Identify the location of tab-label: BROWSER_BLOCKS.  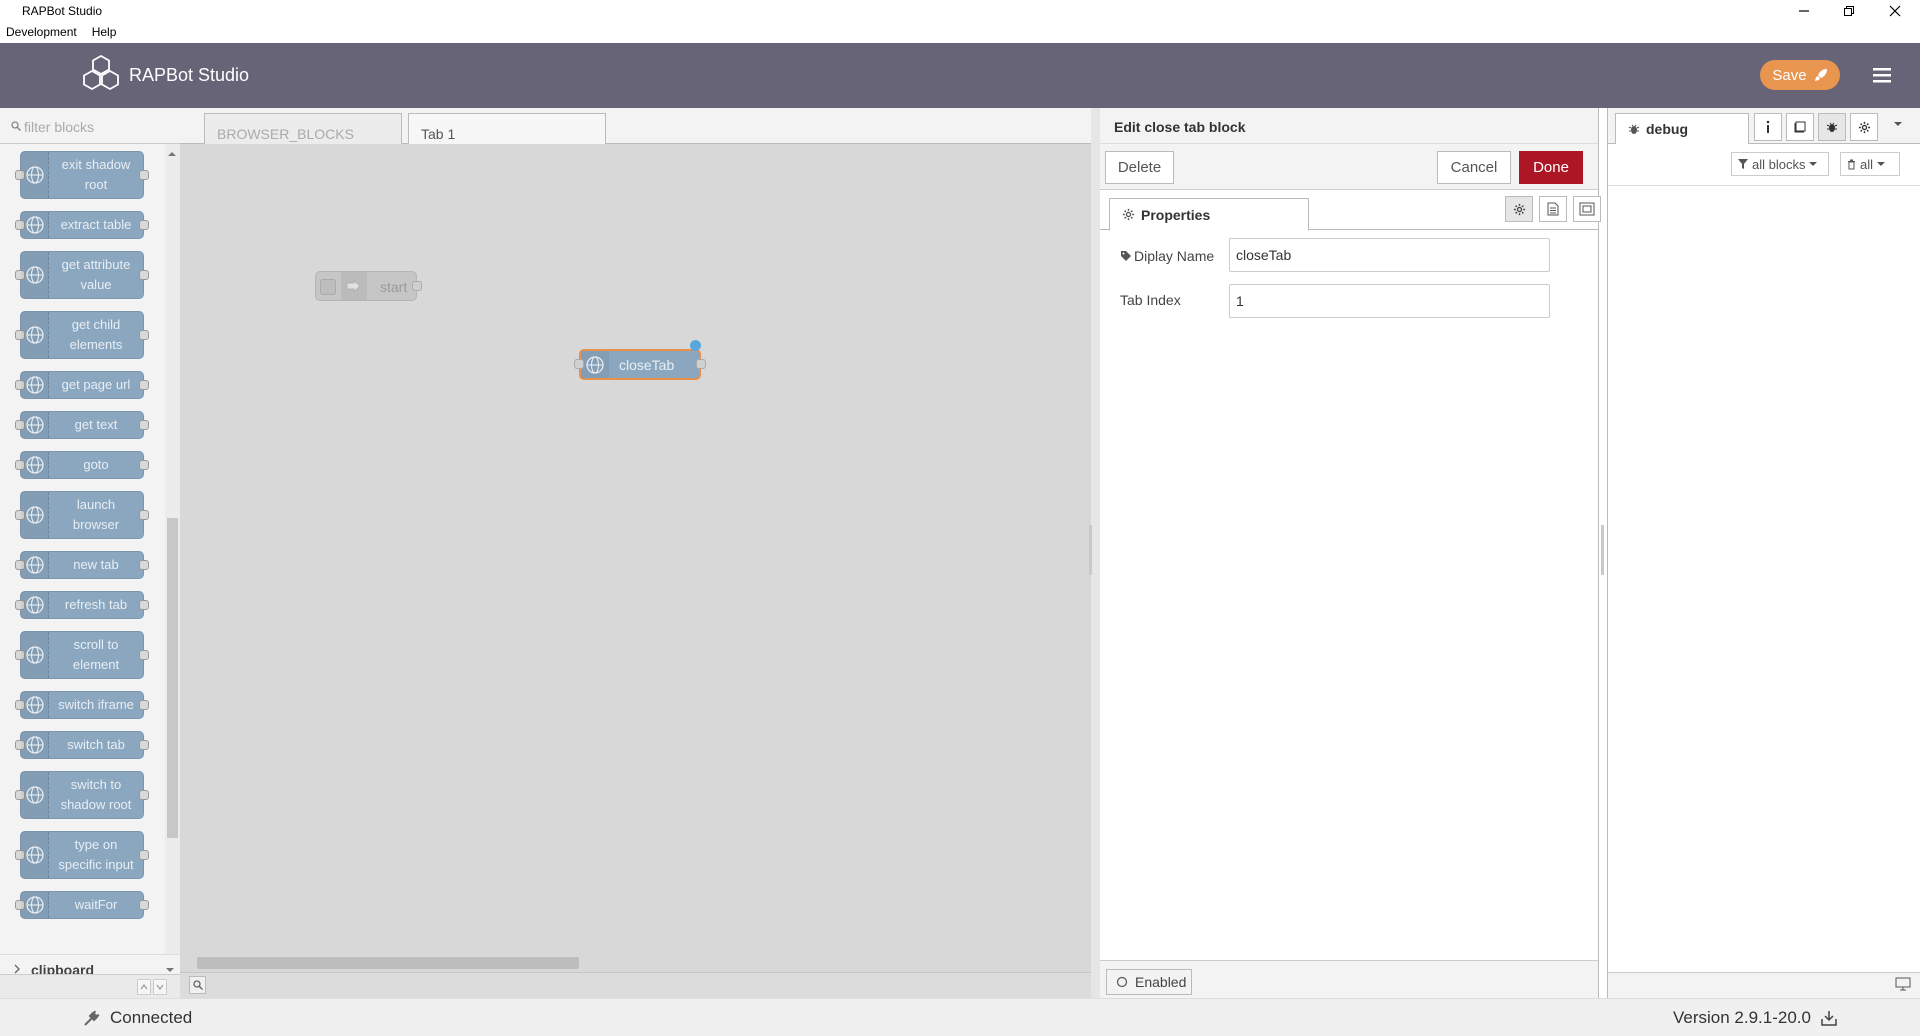
(285, 134).